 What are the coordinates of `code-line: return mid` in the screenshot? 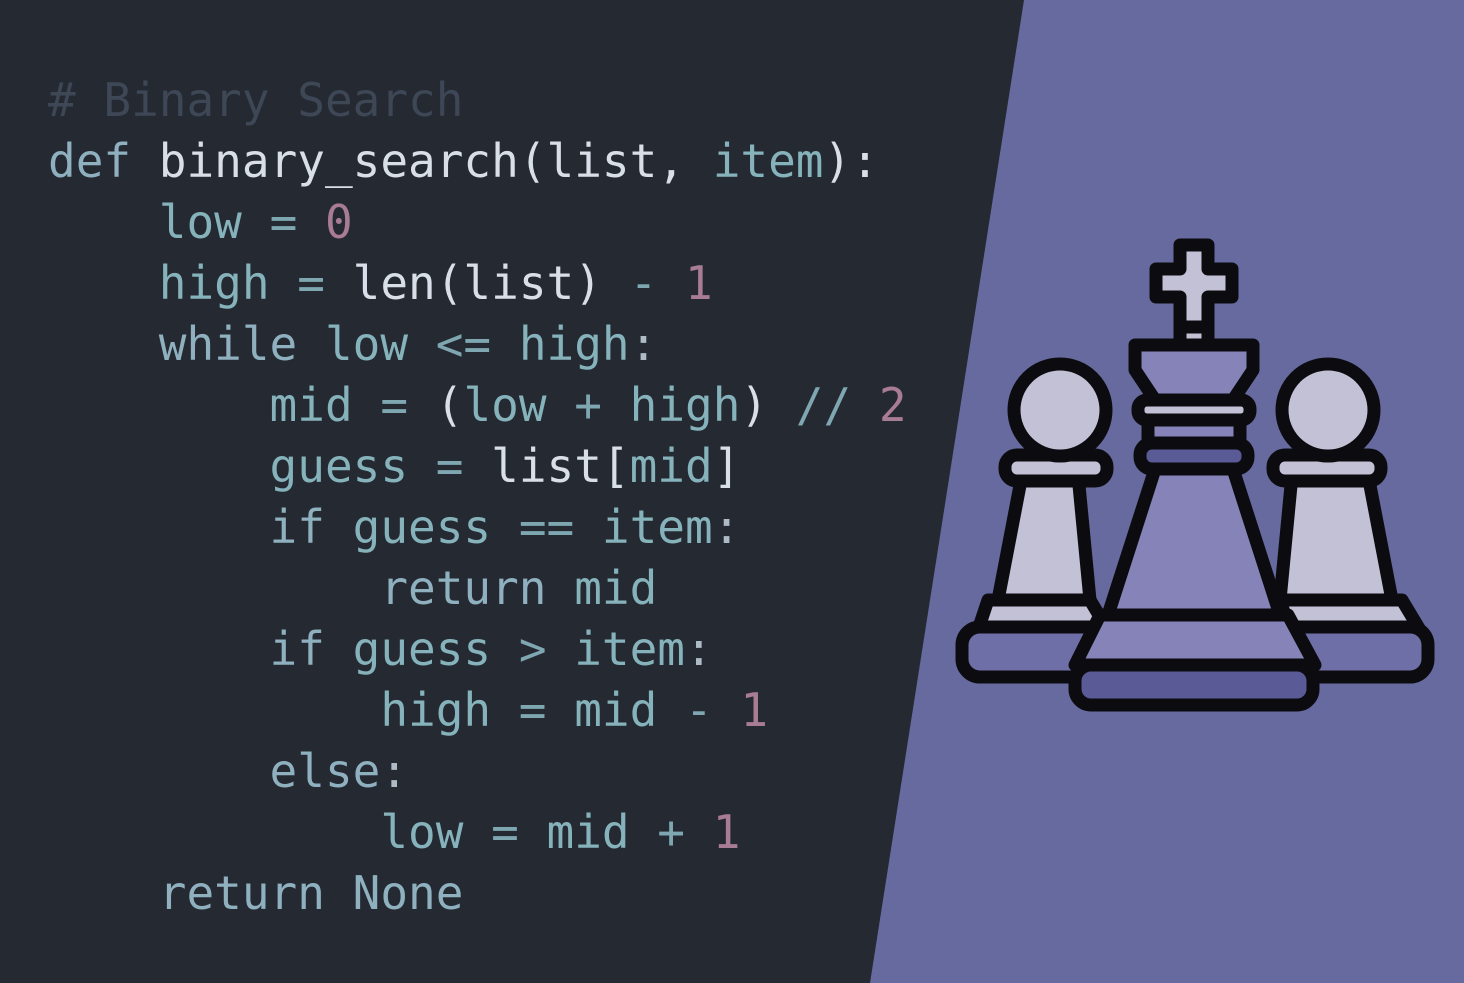 It's located at (477, 588).